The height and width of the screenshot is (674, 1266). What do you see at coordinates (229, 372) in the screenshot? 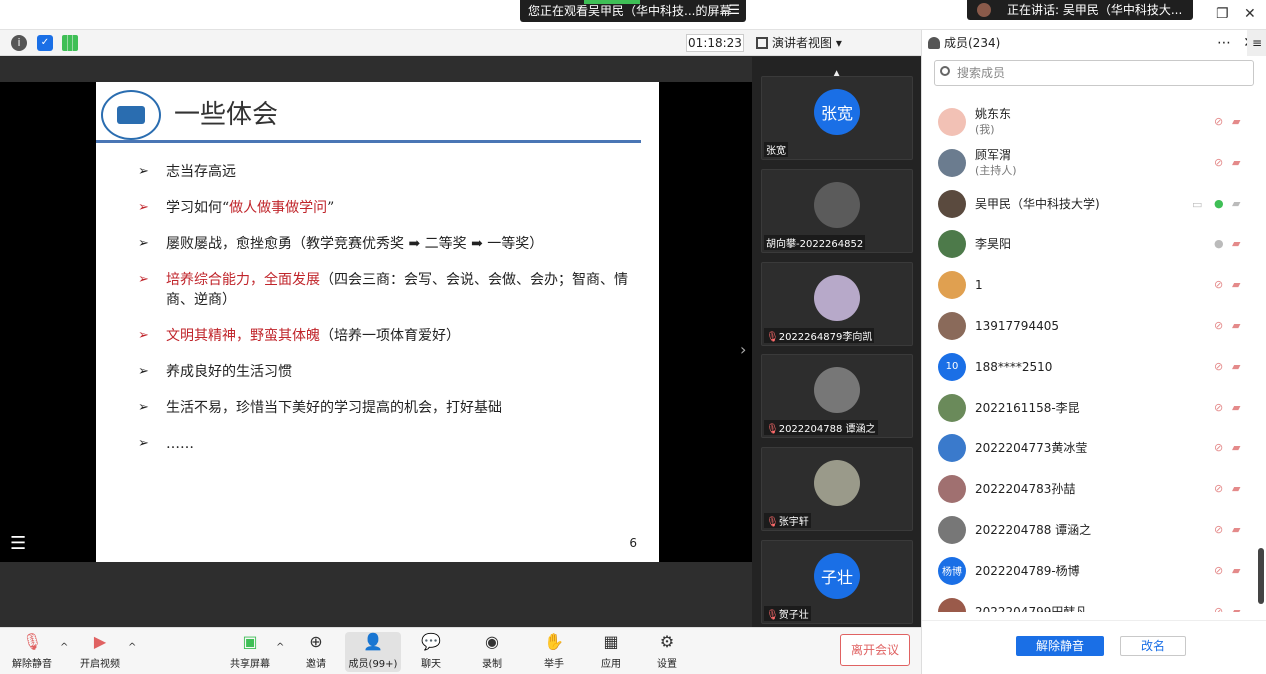
I see `bullet-text: 养成良好的生活习惯` at bounding box center [229, 372].